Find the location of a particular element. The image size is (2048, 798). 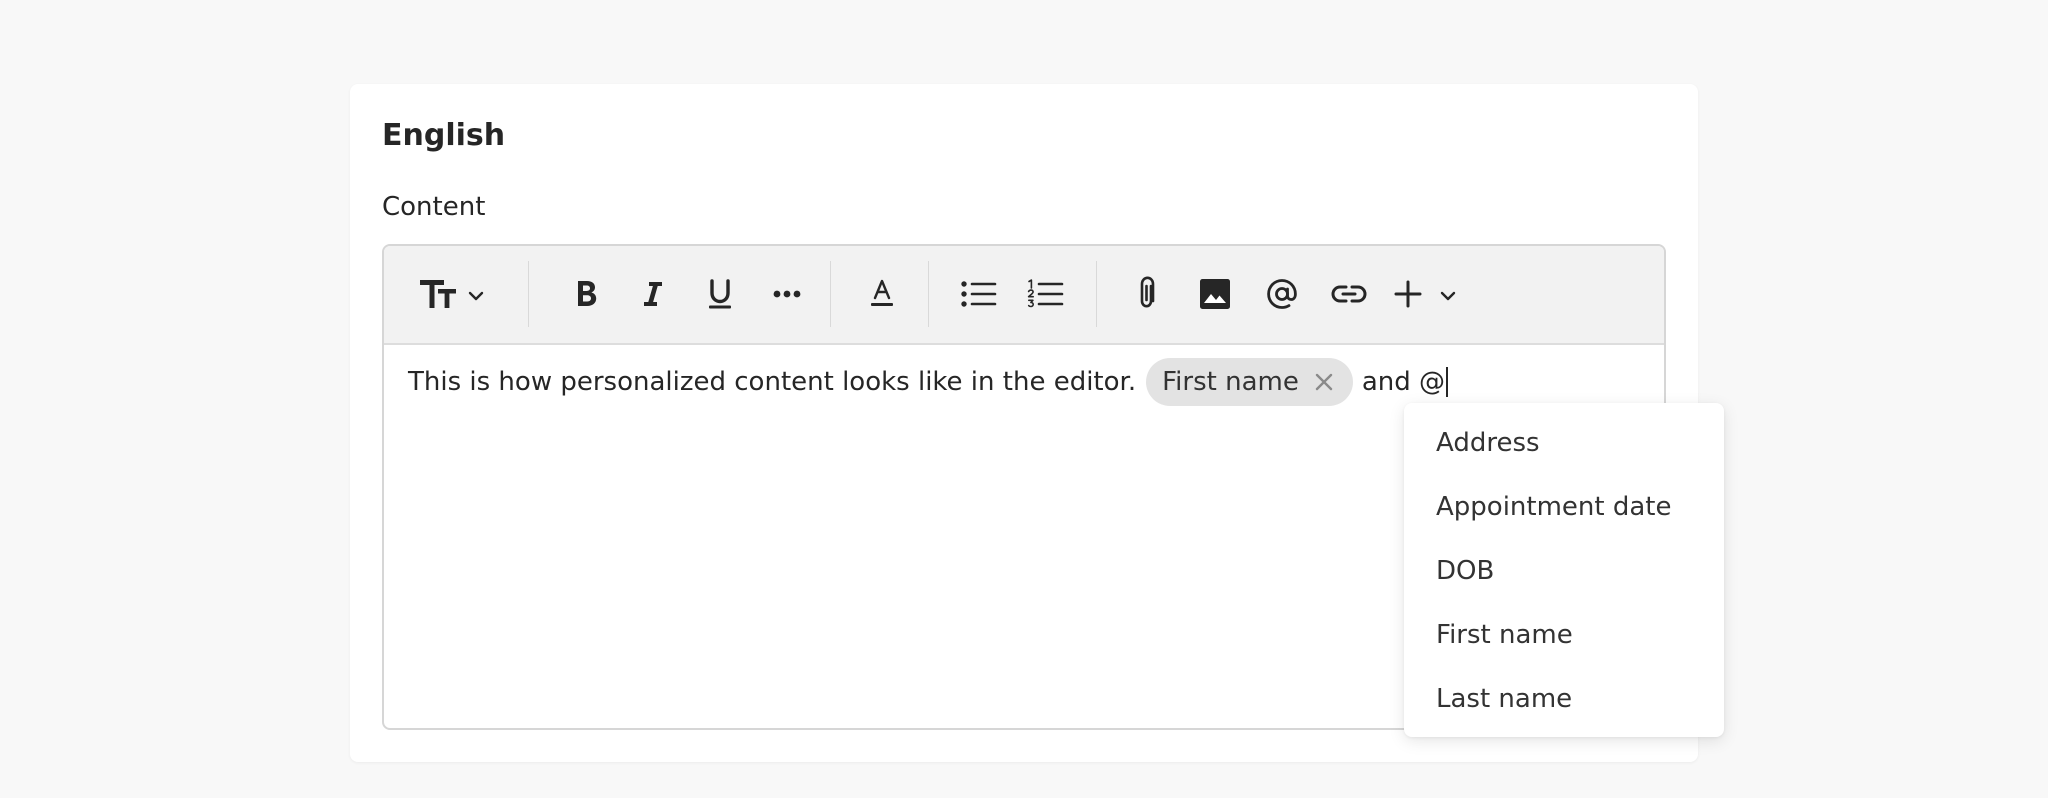

mention-option-first-name: First name is located at coordinates (1564, 635).